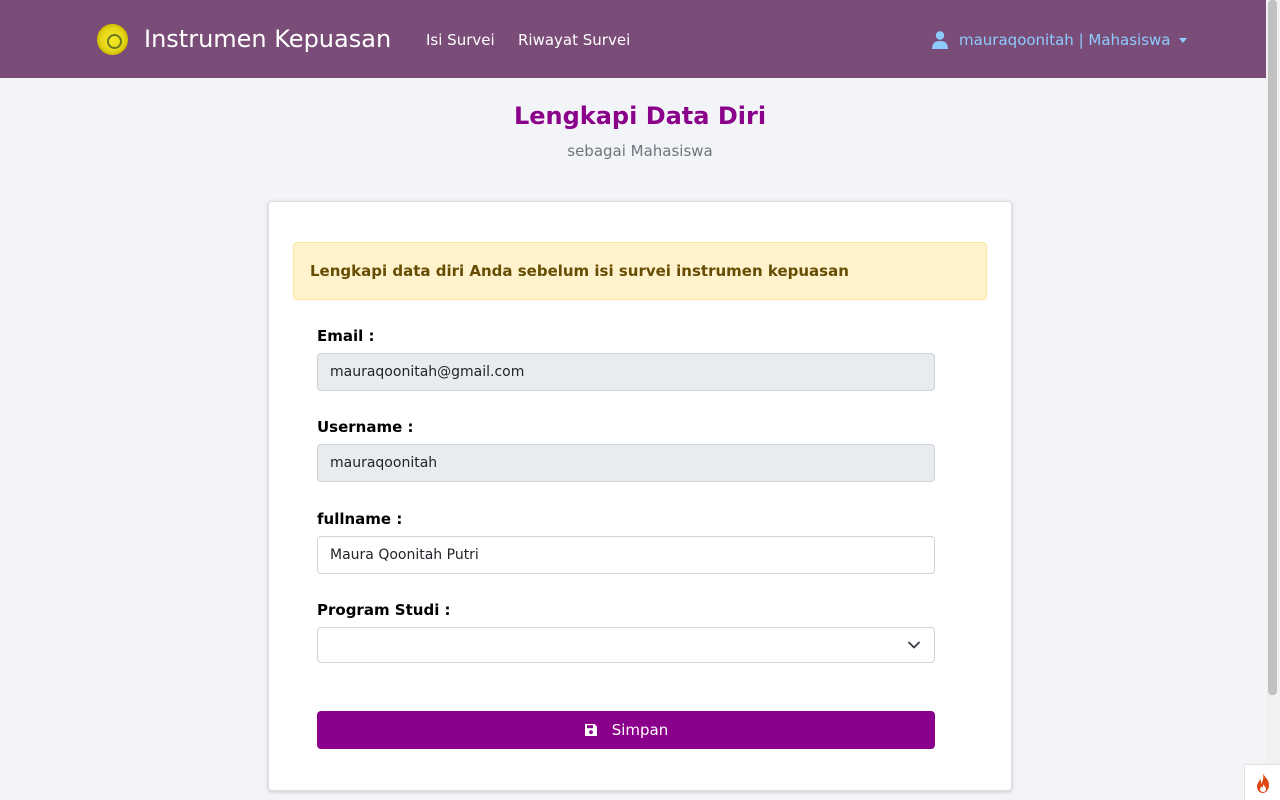 Image resolution: width=1280 pixels, height=800 pixels. Describe the element at coordinates (1272, 347) in the screenshot. I see `scrollbar-thumb` at that location.